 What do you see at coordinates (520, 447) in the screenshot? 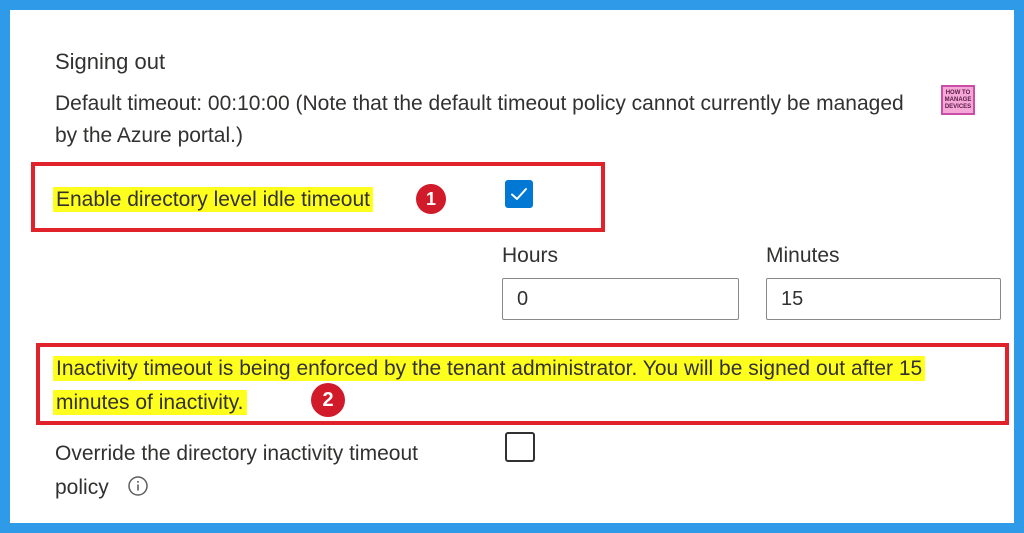
I see `override-policy-checkbox` at bounding box center [520, 447].